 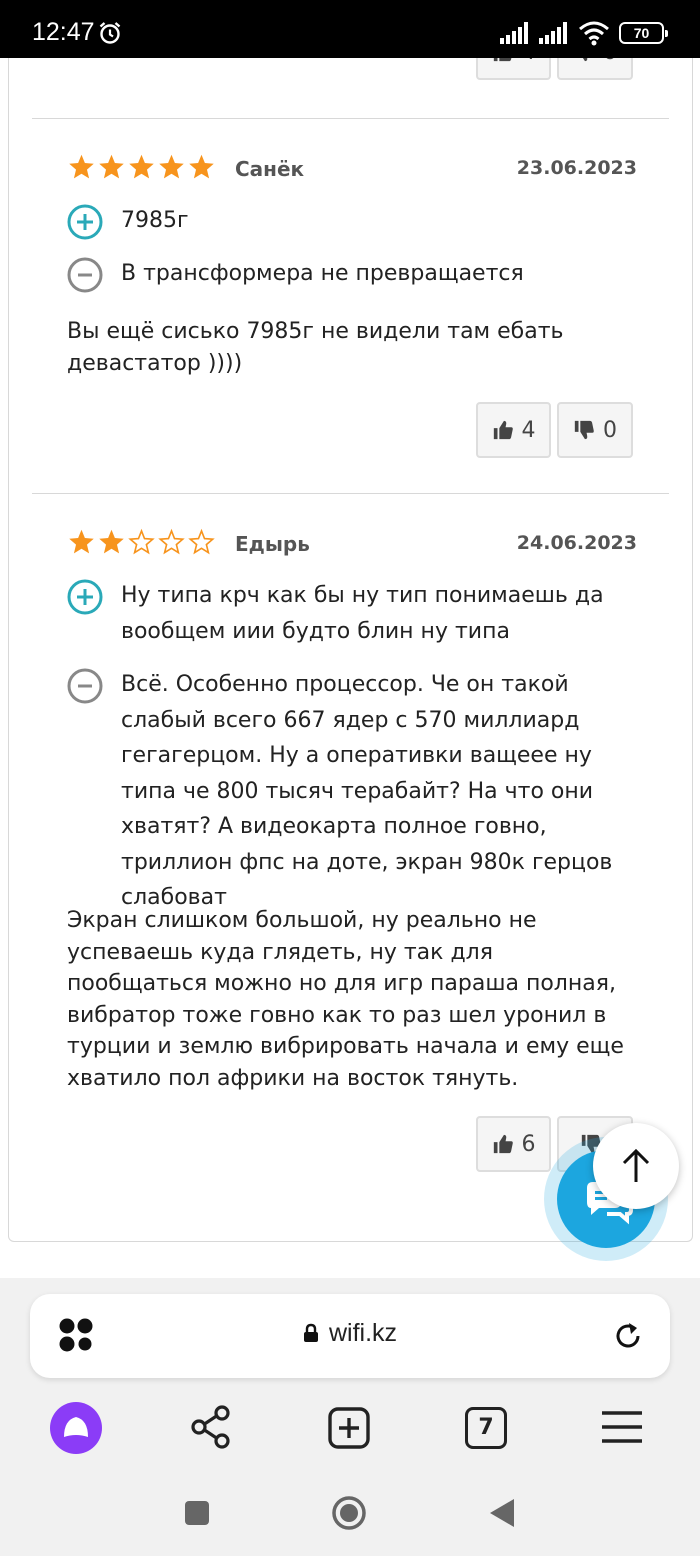 I want to click on address-bar: wifi.kz, so click(x=350, y=1336).